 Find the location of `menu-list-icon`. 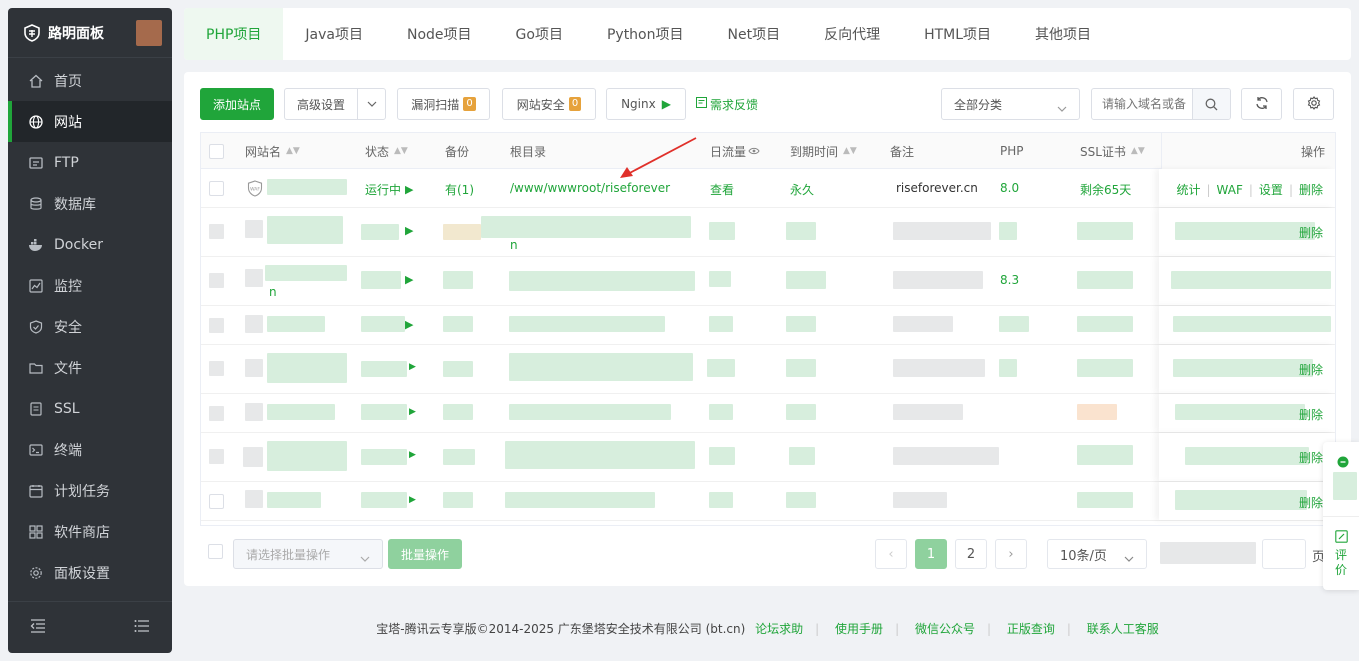

menu-list-icon is located at coordinates (142, 627).